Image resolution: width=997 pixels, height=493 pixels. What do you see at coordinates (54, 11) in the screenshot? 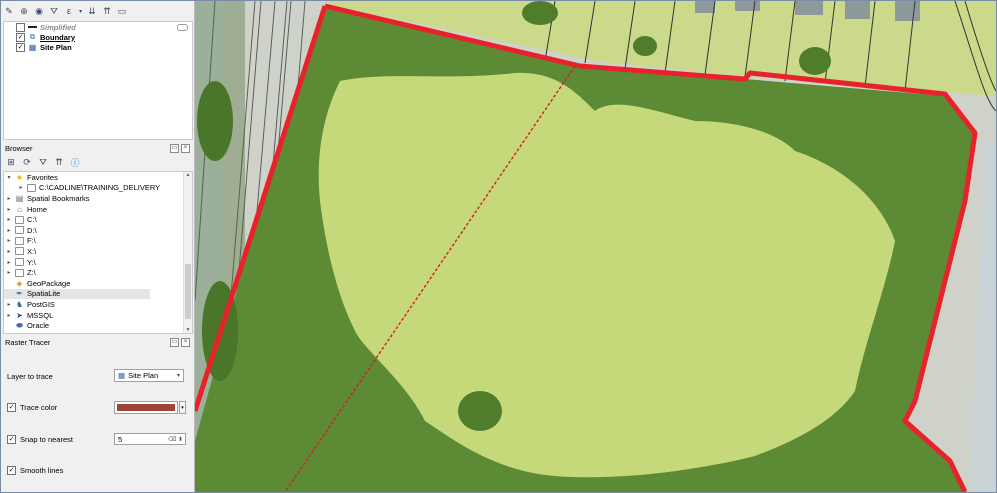
I see `filter-legend-icon: ⛛` at bounding box center [54, 11].